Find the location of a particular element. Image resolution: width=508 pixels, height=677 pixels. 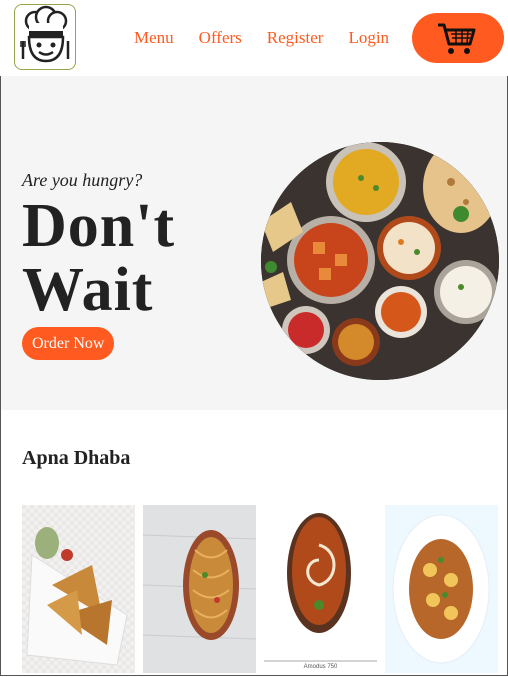

dal-makhani-image is located at coordinates (320, 589).